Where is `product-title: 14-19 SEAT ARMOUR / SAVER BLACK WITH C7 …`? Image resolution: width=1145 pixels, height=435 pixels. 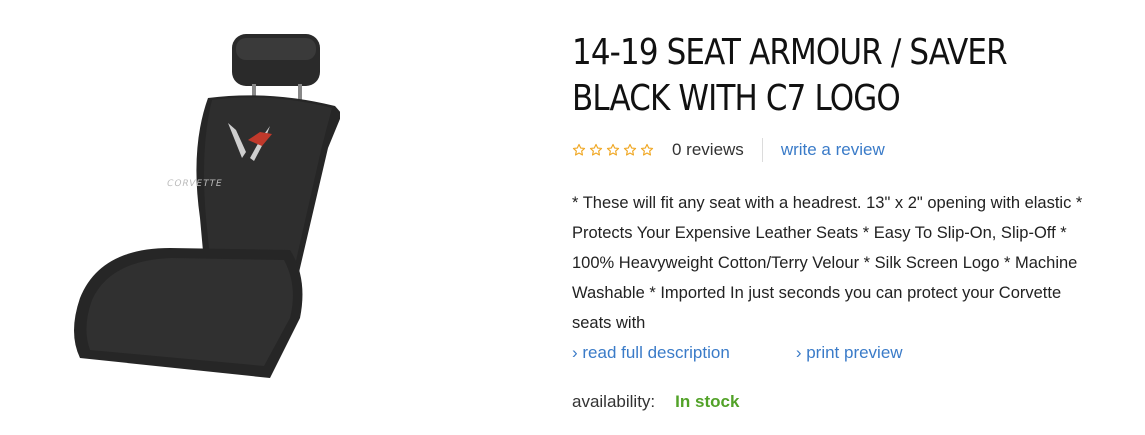 product-title: 14-19 SEAT ARMOUR / SAVER BLACK WITH C7 … is located at coordinates (790, 75).